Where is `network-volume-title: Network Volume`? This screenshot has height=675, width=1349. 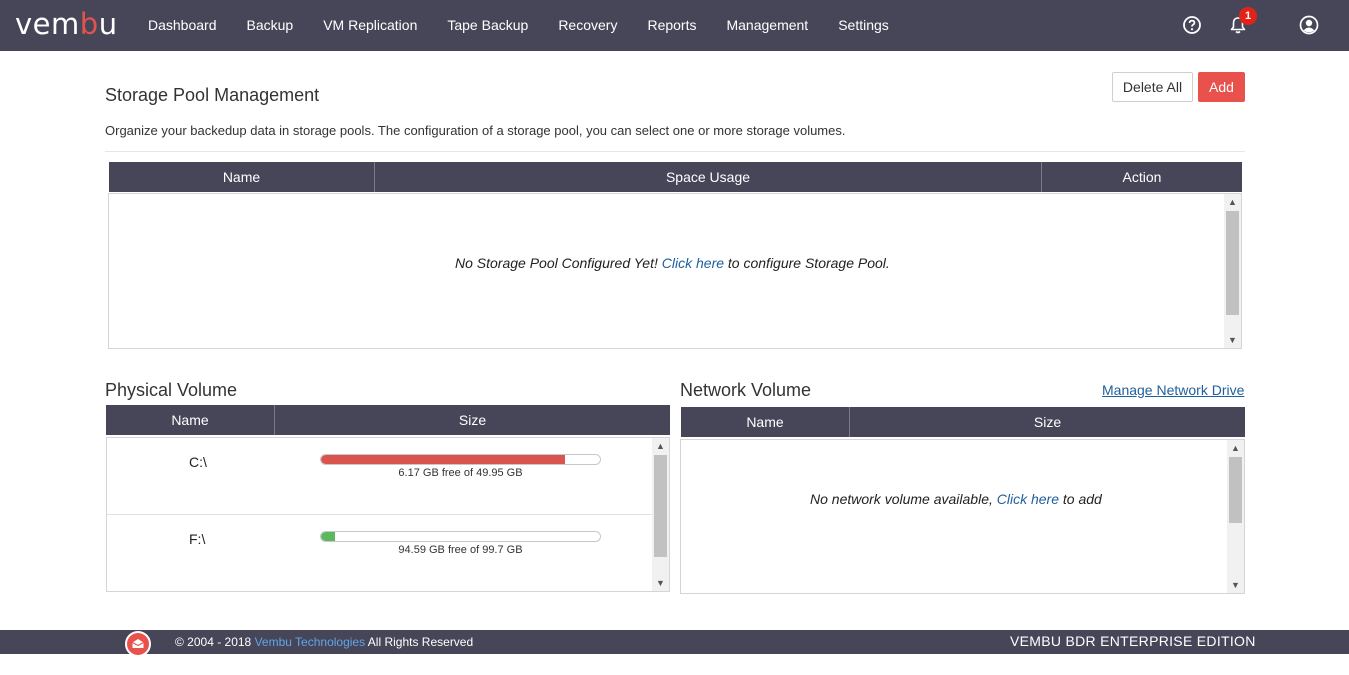
network-volume-title: Network Volume is located at coordinates (746, 390).